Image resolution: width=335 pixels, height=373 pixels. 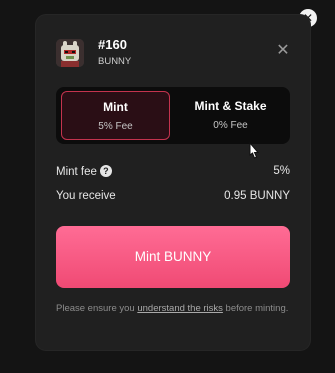 I want to click on understand-risks-link: understand the risks, so click(x=180, y=308).